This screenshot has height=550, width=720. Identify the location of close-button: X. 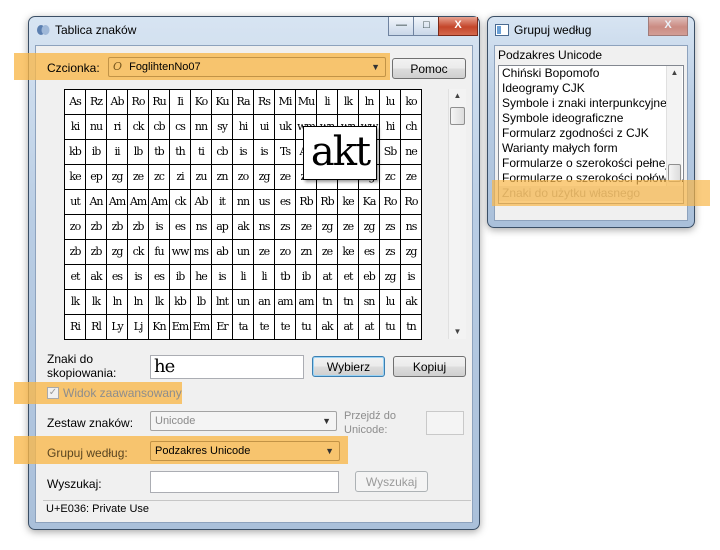
(458, 26).